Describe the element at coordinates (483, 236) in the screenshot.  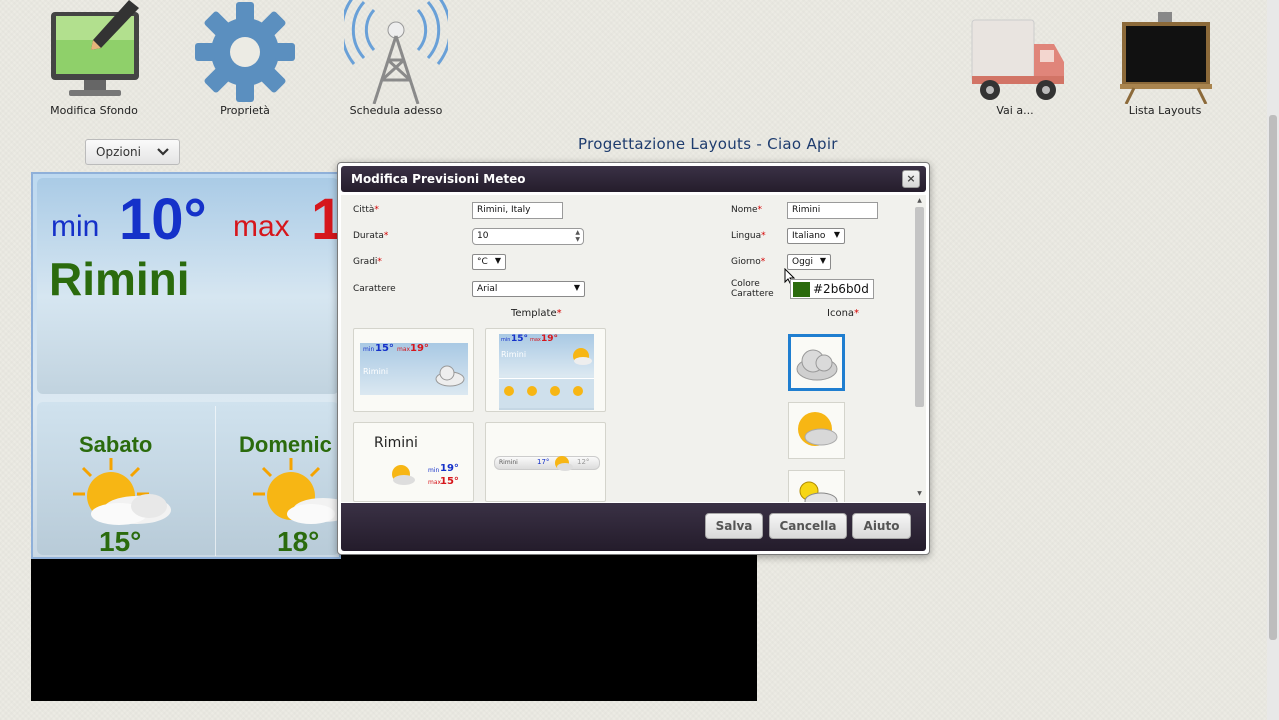
I see `durata-value: 10` at that location.